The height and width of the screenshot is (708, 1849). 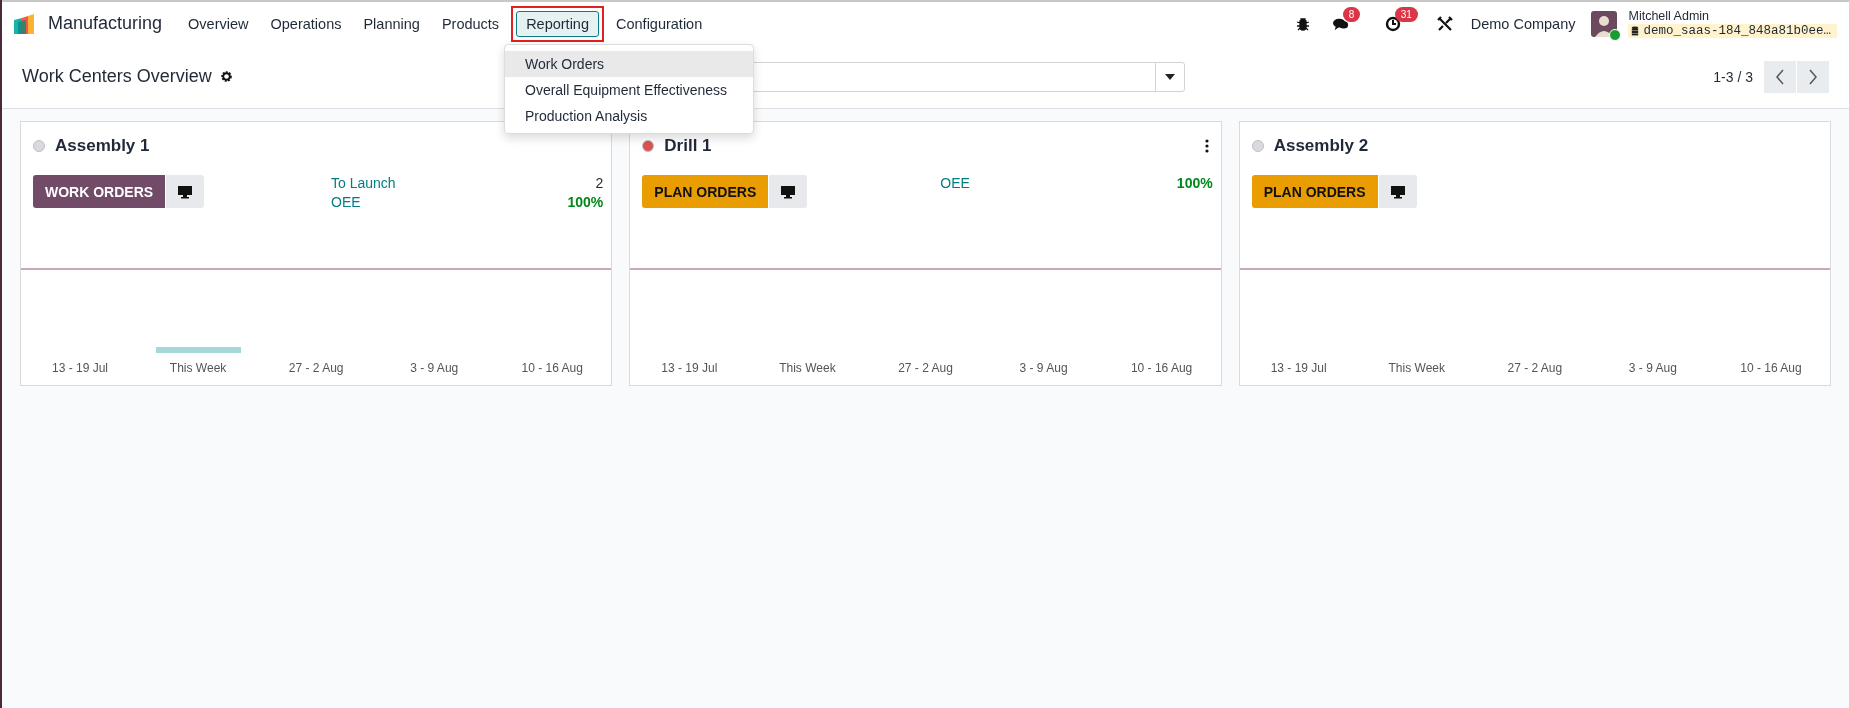 I want to click on database-icon, so click(x=1635, y=30).